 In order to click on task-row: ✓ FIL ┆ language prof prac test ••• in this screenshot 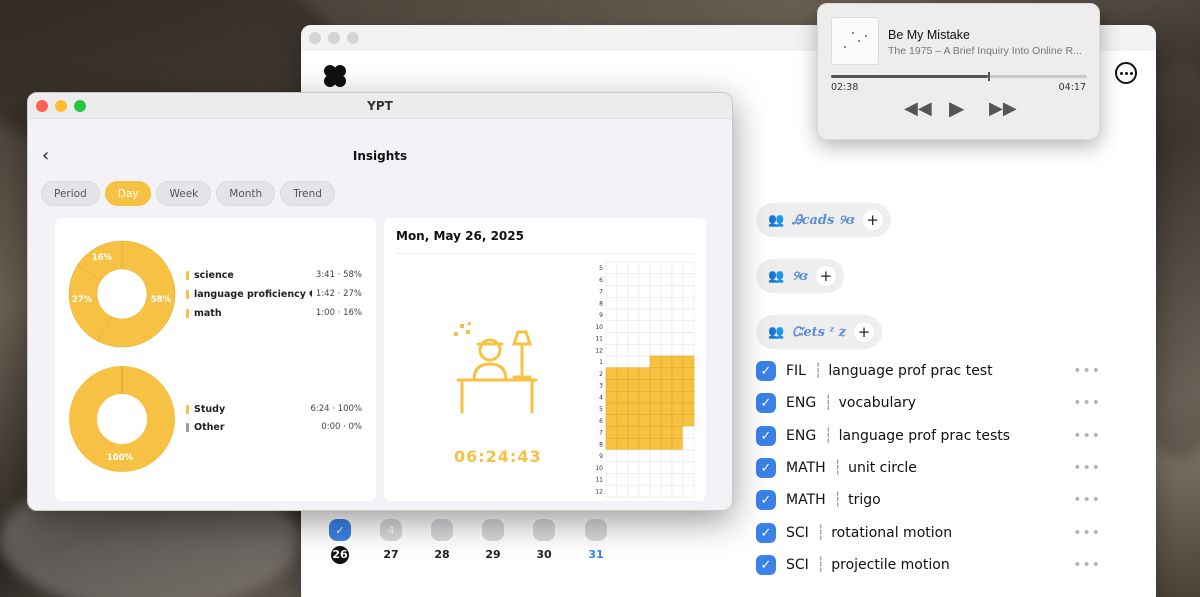, I will do `click(928, 371)`.